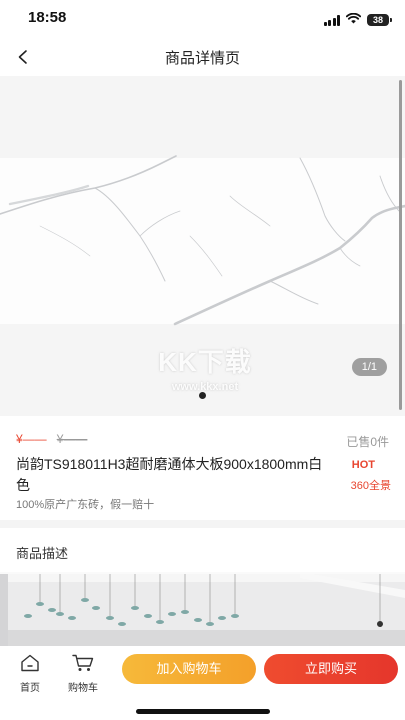  Describe the element at coordinates (83, 674) in the screenshot. I see `tab-cart: 购物车` at that location.